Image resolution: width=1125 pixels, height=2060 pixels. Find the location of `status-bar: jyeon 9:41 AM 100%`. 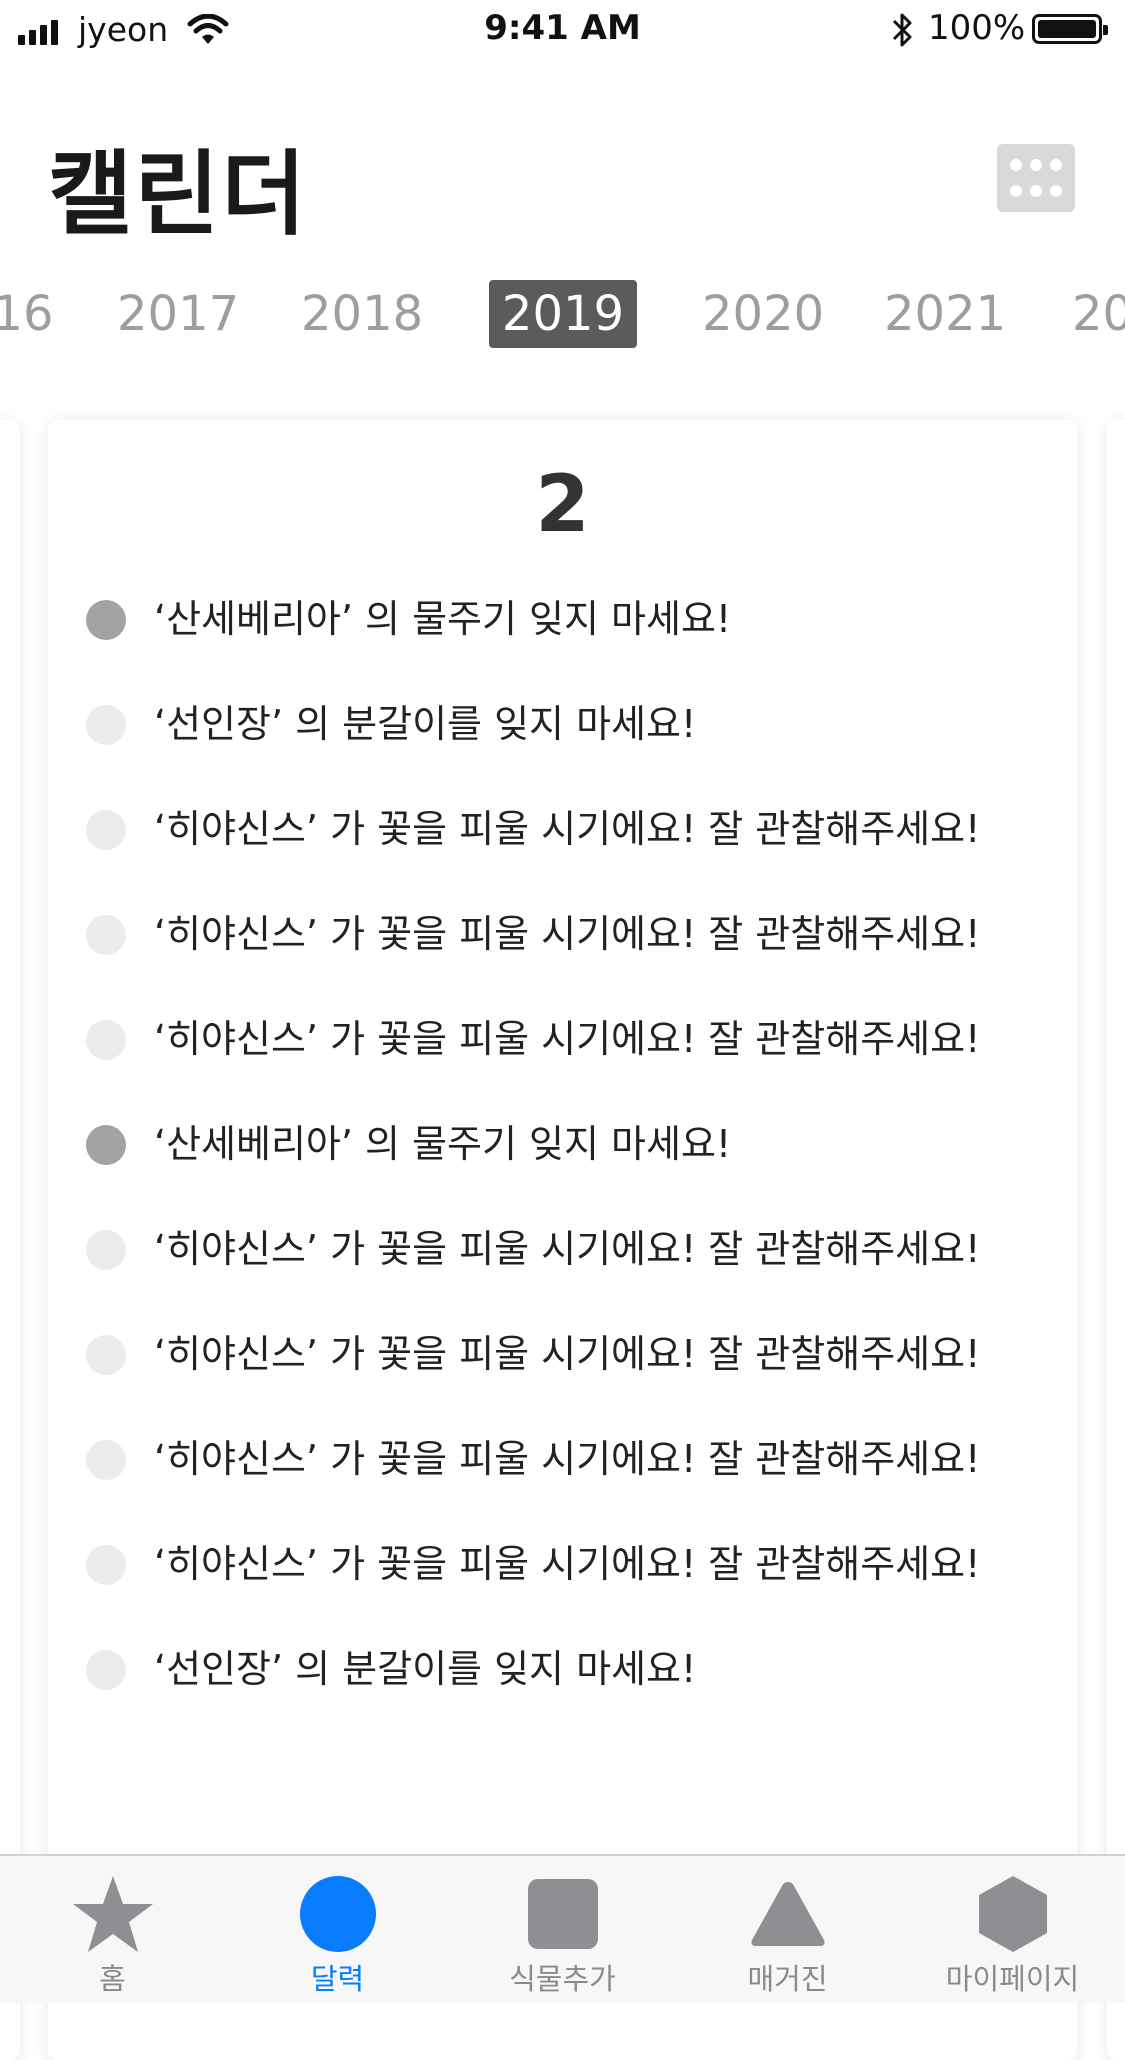

status-bar: jyeon 9:41 AM 100% is located at coordinates (562, 30).